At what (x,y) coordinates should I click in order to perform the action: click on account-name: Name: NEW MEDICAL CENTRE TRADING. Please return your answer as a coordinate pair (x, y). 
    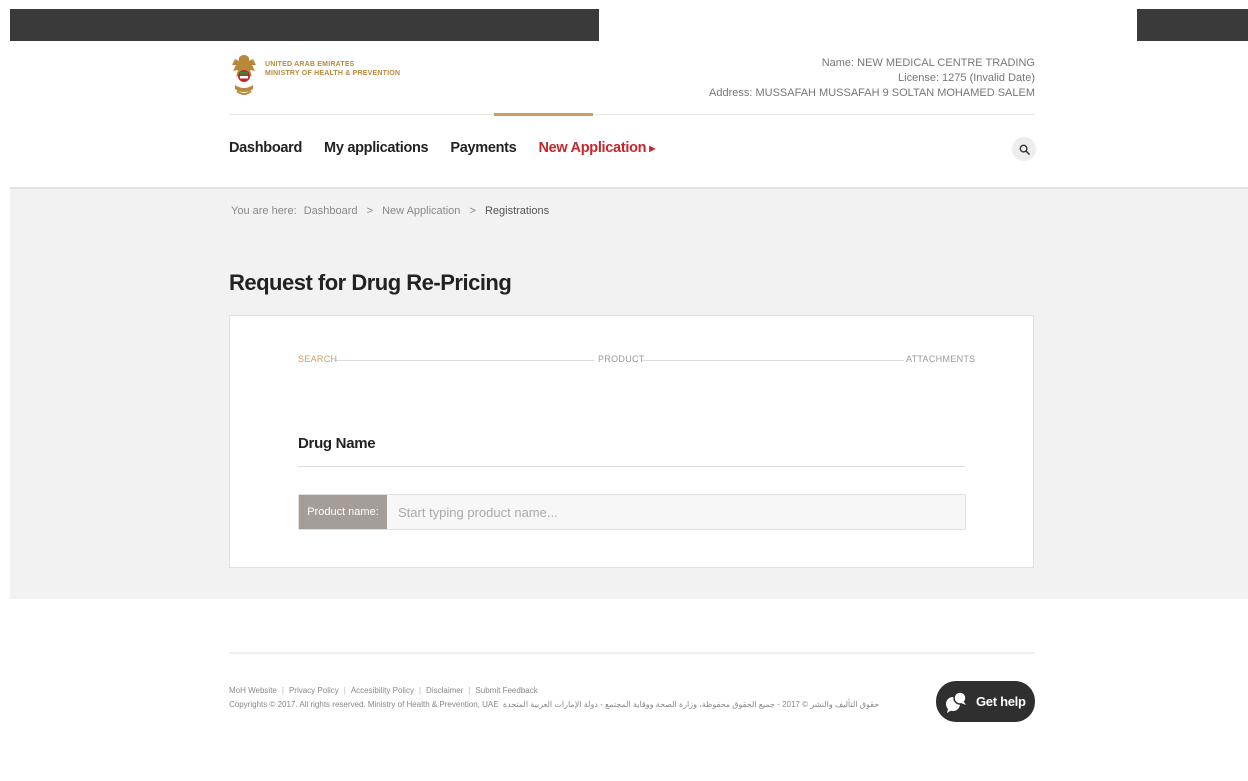
    Looking at the image, I should click on (928, 63).